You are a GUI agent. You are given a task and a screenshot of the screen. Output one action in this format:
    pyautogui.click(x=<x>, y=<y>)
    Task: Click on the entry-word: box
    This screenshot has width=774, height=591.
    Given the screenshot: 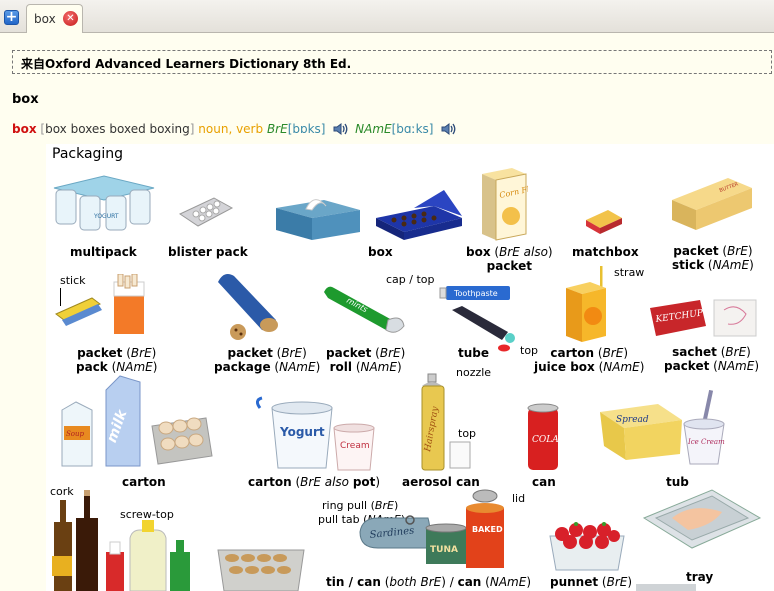 What is the action you would take?
    pyautogui.click(x=24, y=129)
    